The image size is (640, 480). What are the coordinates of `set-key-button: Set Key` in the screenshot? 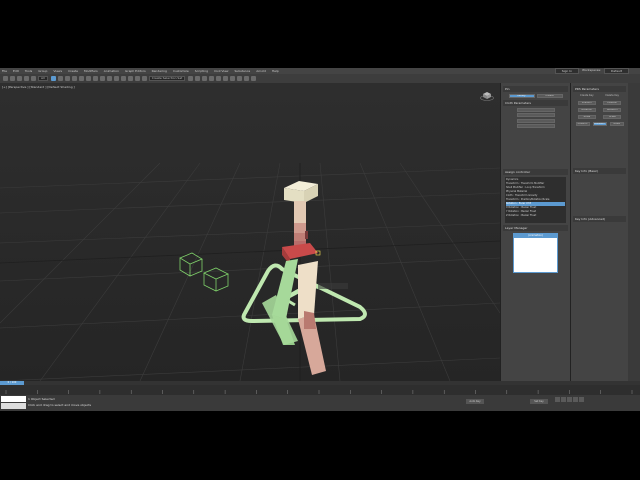 It's located at (539, 401).